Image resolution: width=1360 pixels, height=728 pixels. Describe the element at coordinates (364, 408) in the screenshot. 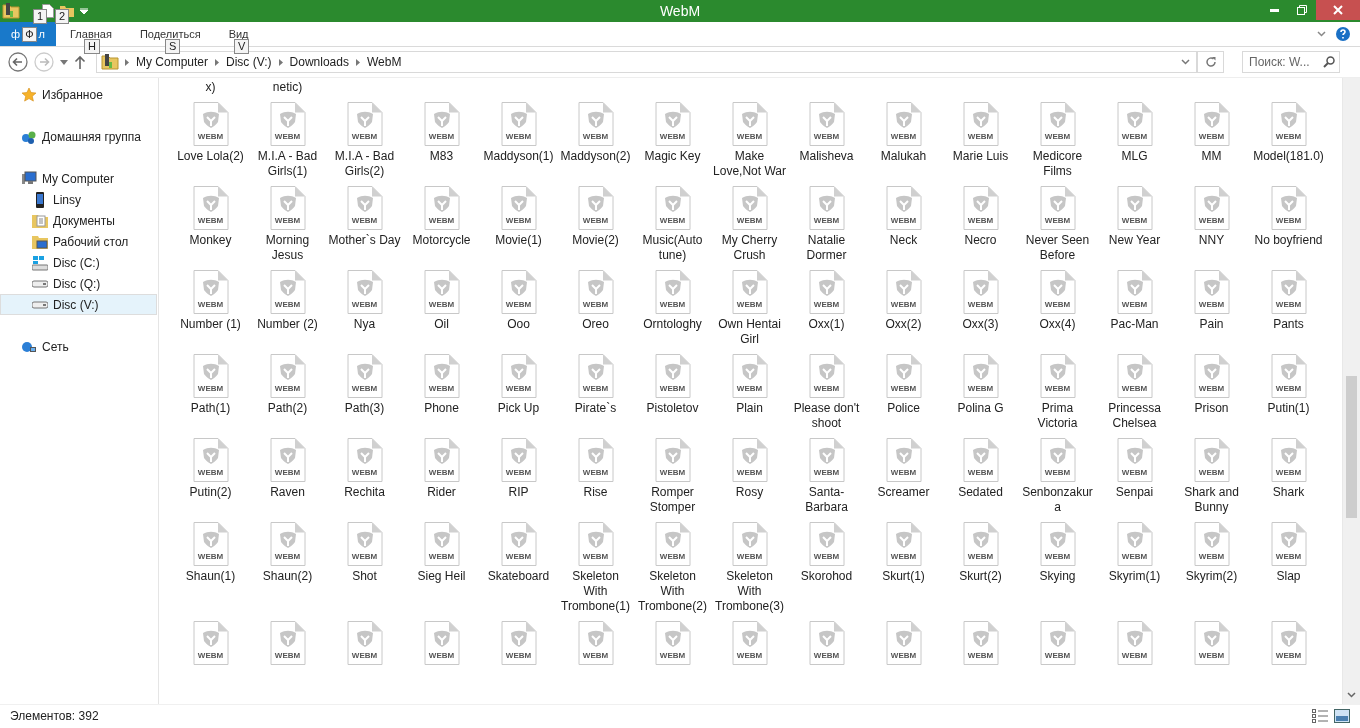

I see `file-name: Path(3)` at that location.